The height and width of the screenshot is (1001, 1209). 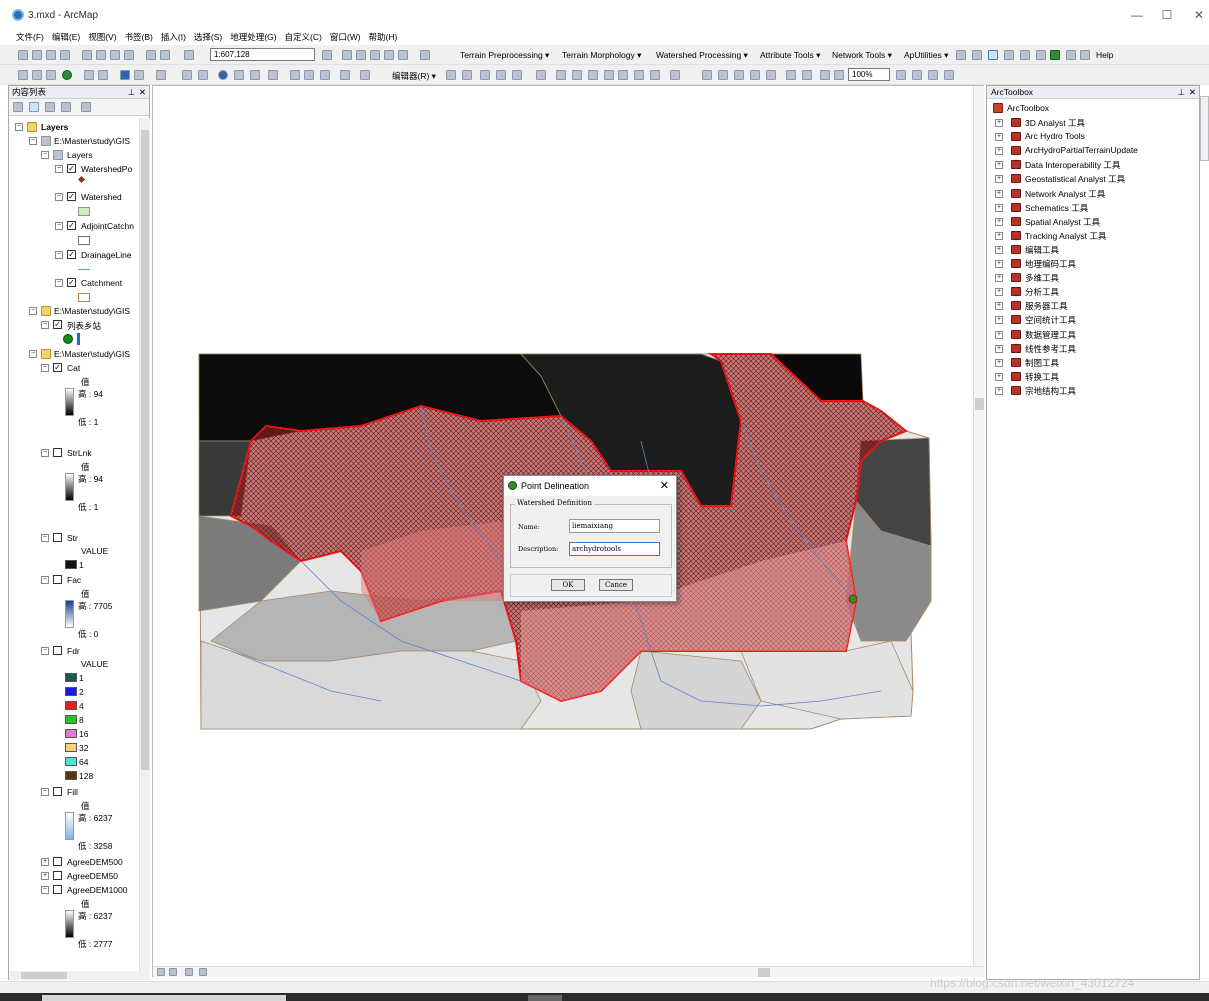 What do you see at coordinates (142, 92) in the screenshot?
I see `toc-close-icon: ✕` at bounding box center [142, 92].